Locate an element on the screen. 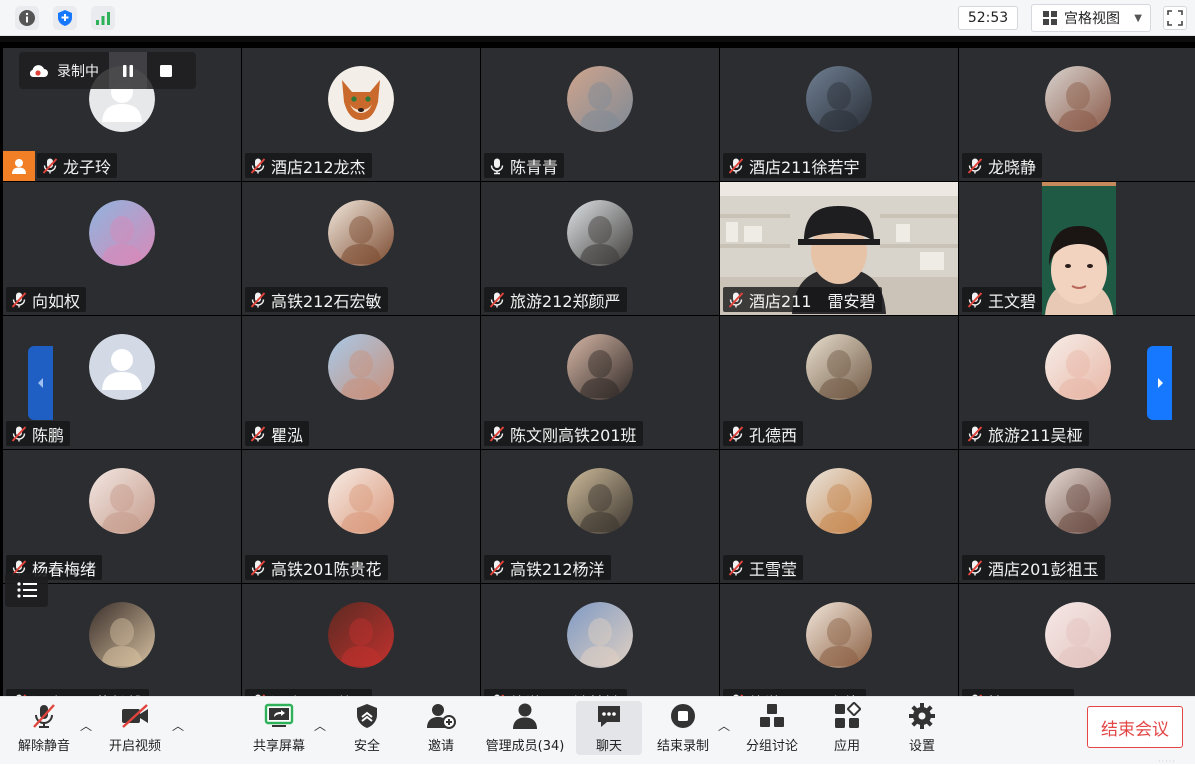  share-options-chevron: ︿ is located at coordinates (320, 725).